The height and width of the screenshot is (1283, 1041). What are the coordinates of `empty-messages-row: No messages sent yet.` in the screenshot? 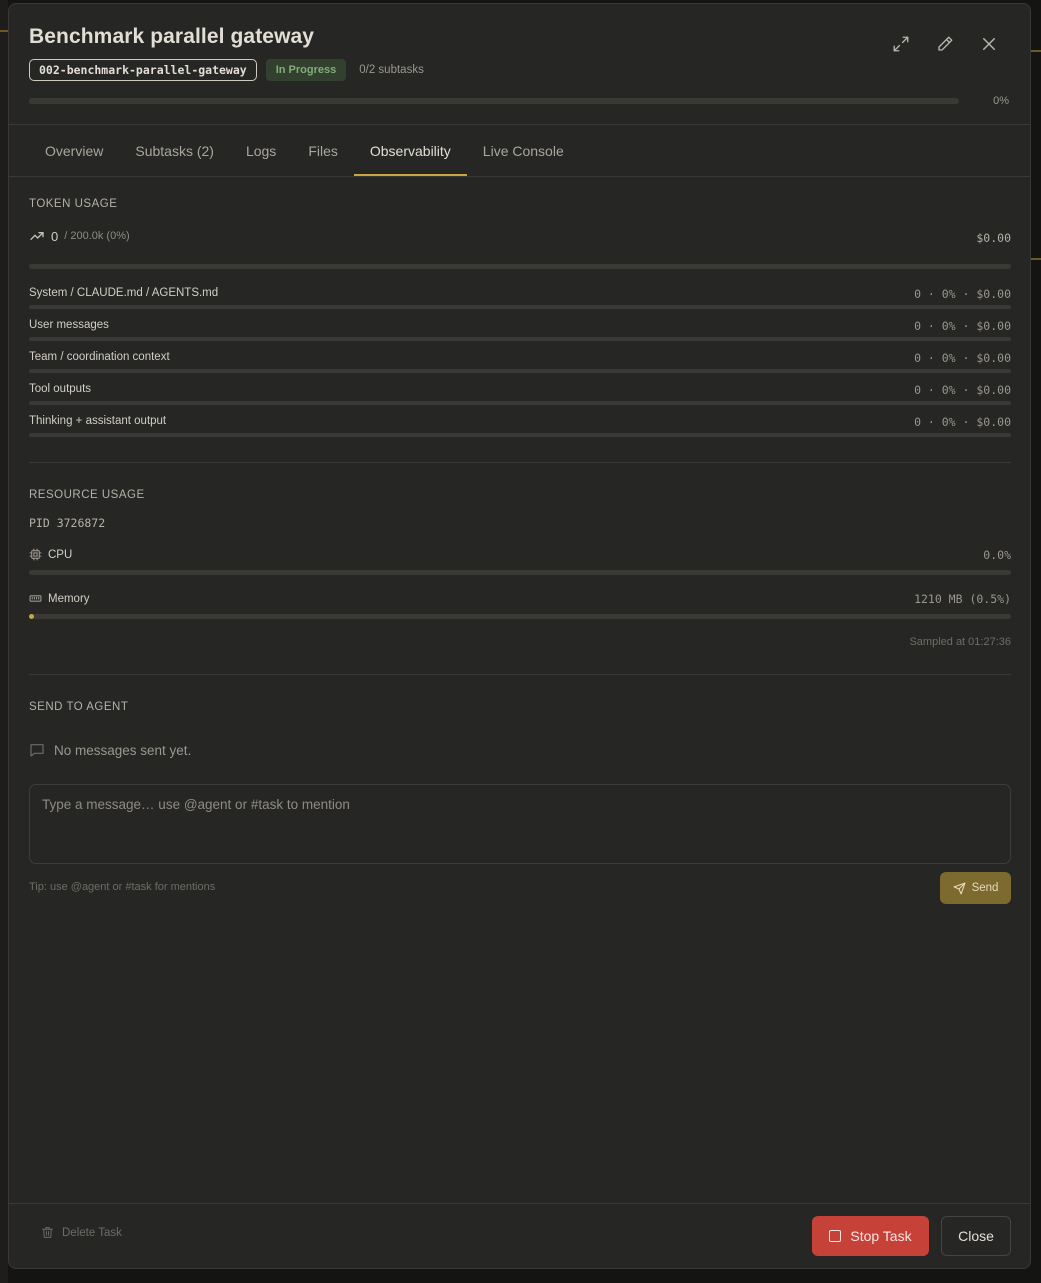 It's located at (110, 750).